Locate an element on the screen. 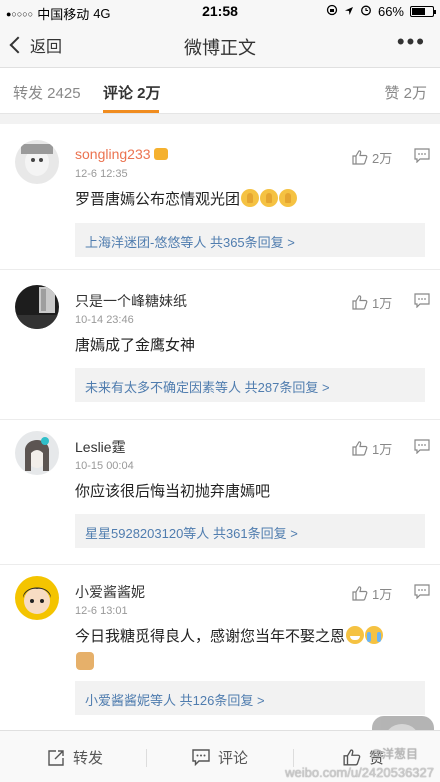 The width and height of the screenshot is (440, 782). like-button: 2万 is located at coordinates (372, 157).